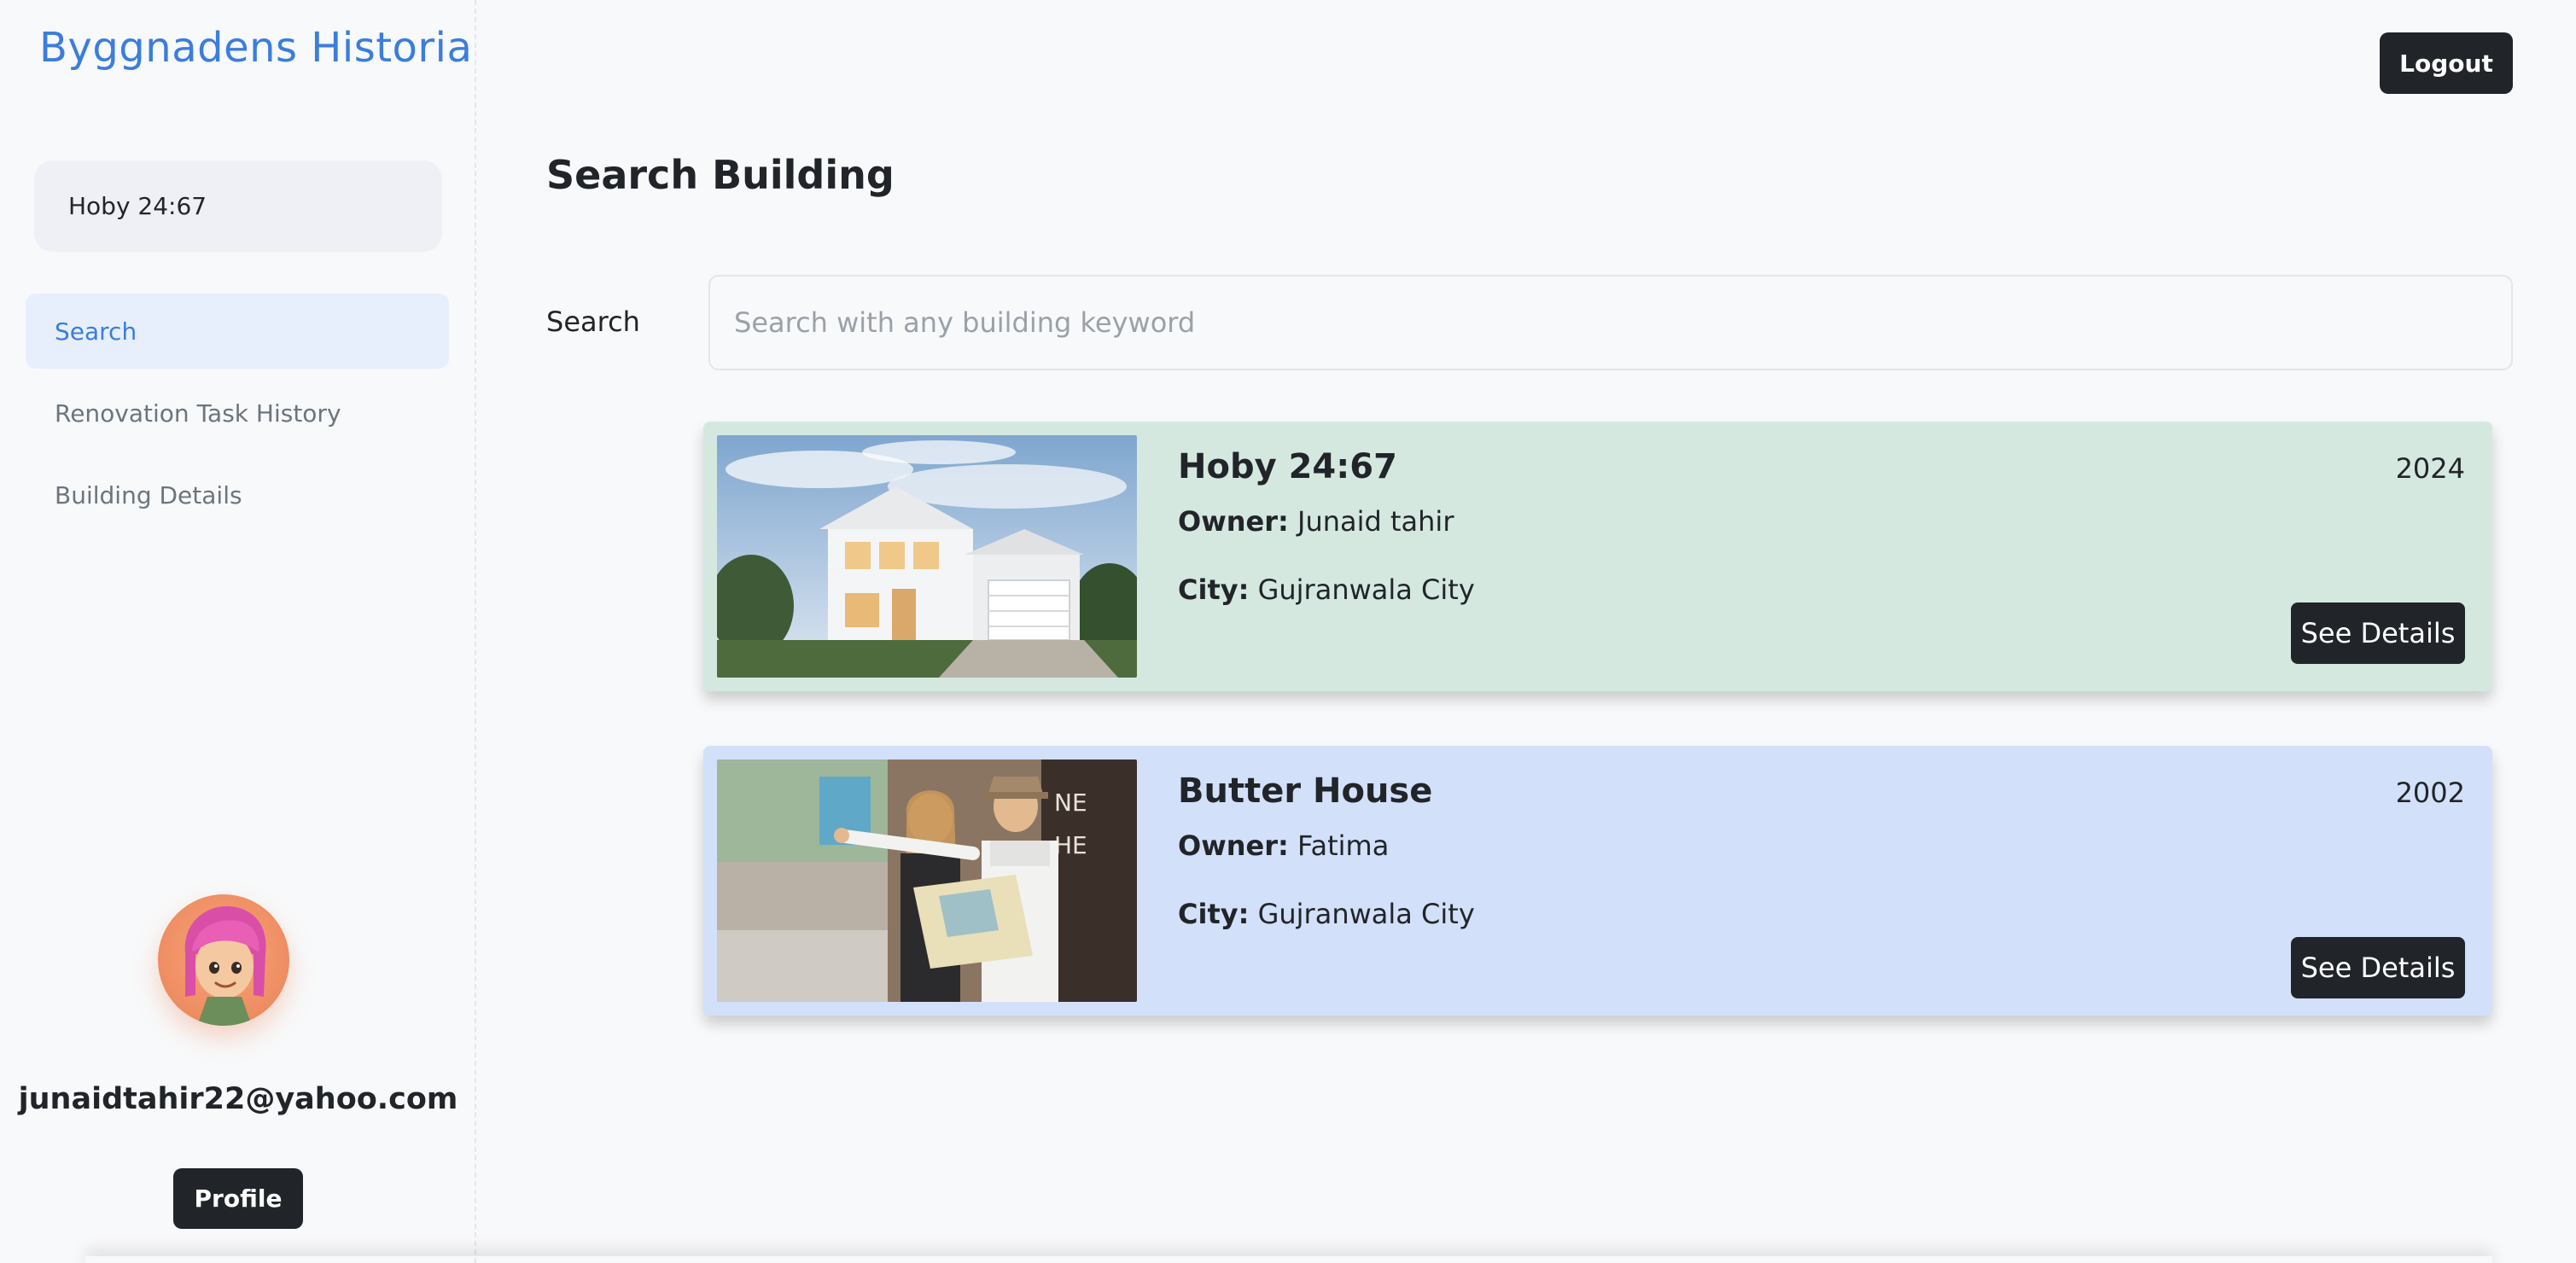 Image resolution: width=2576 pixels, height=1263 pixels. What do you see at coordinates (720, 175) in the screenshot?
I see `page-title: Search Building` at bounding box center [720, 175].